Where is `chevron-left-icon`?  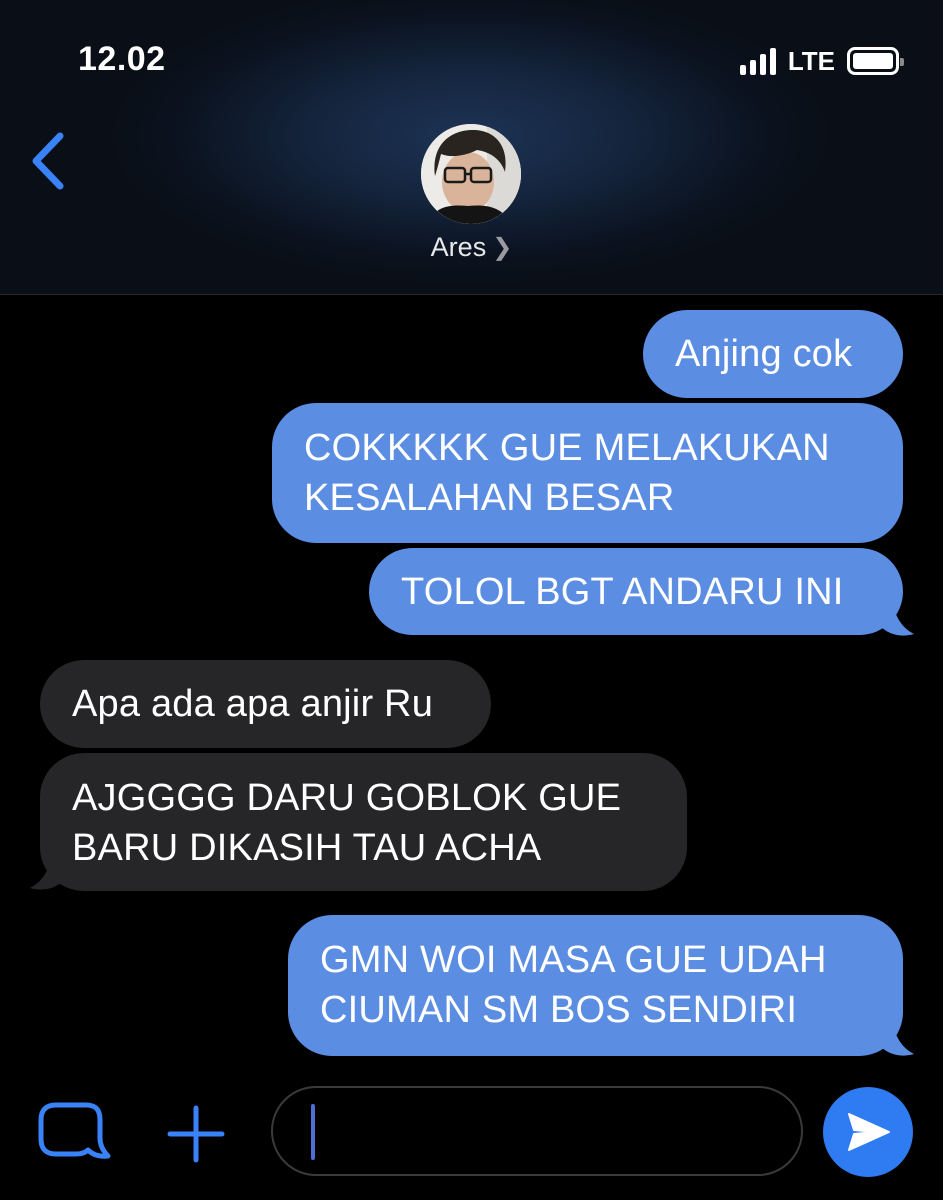 chevron-left-icon is located at coordinates (48, 161).